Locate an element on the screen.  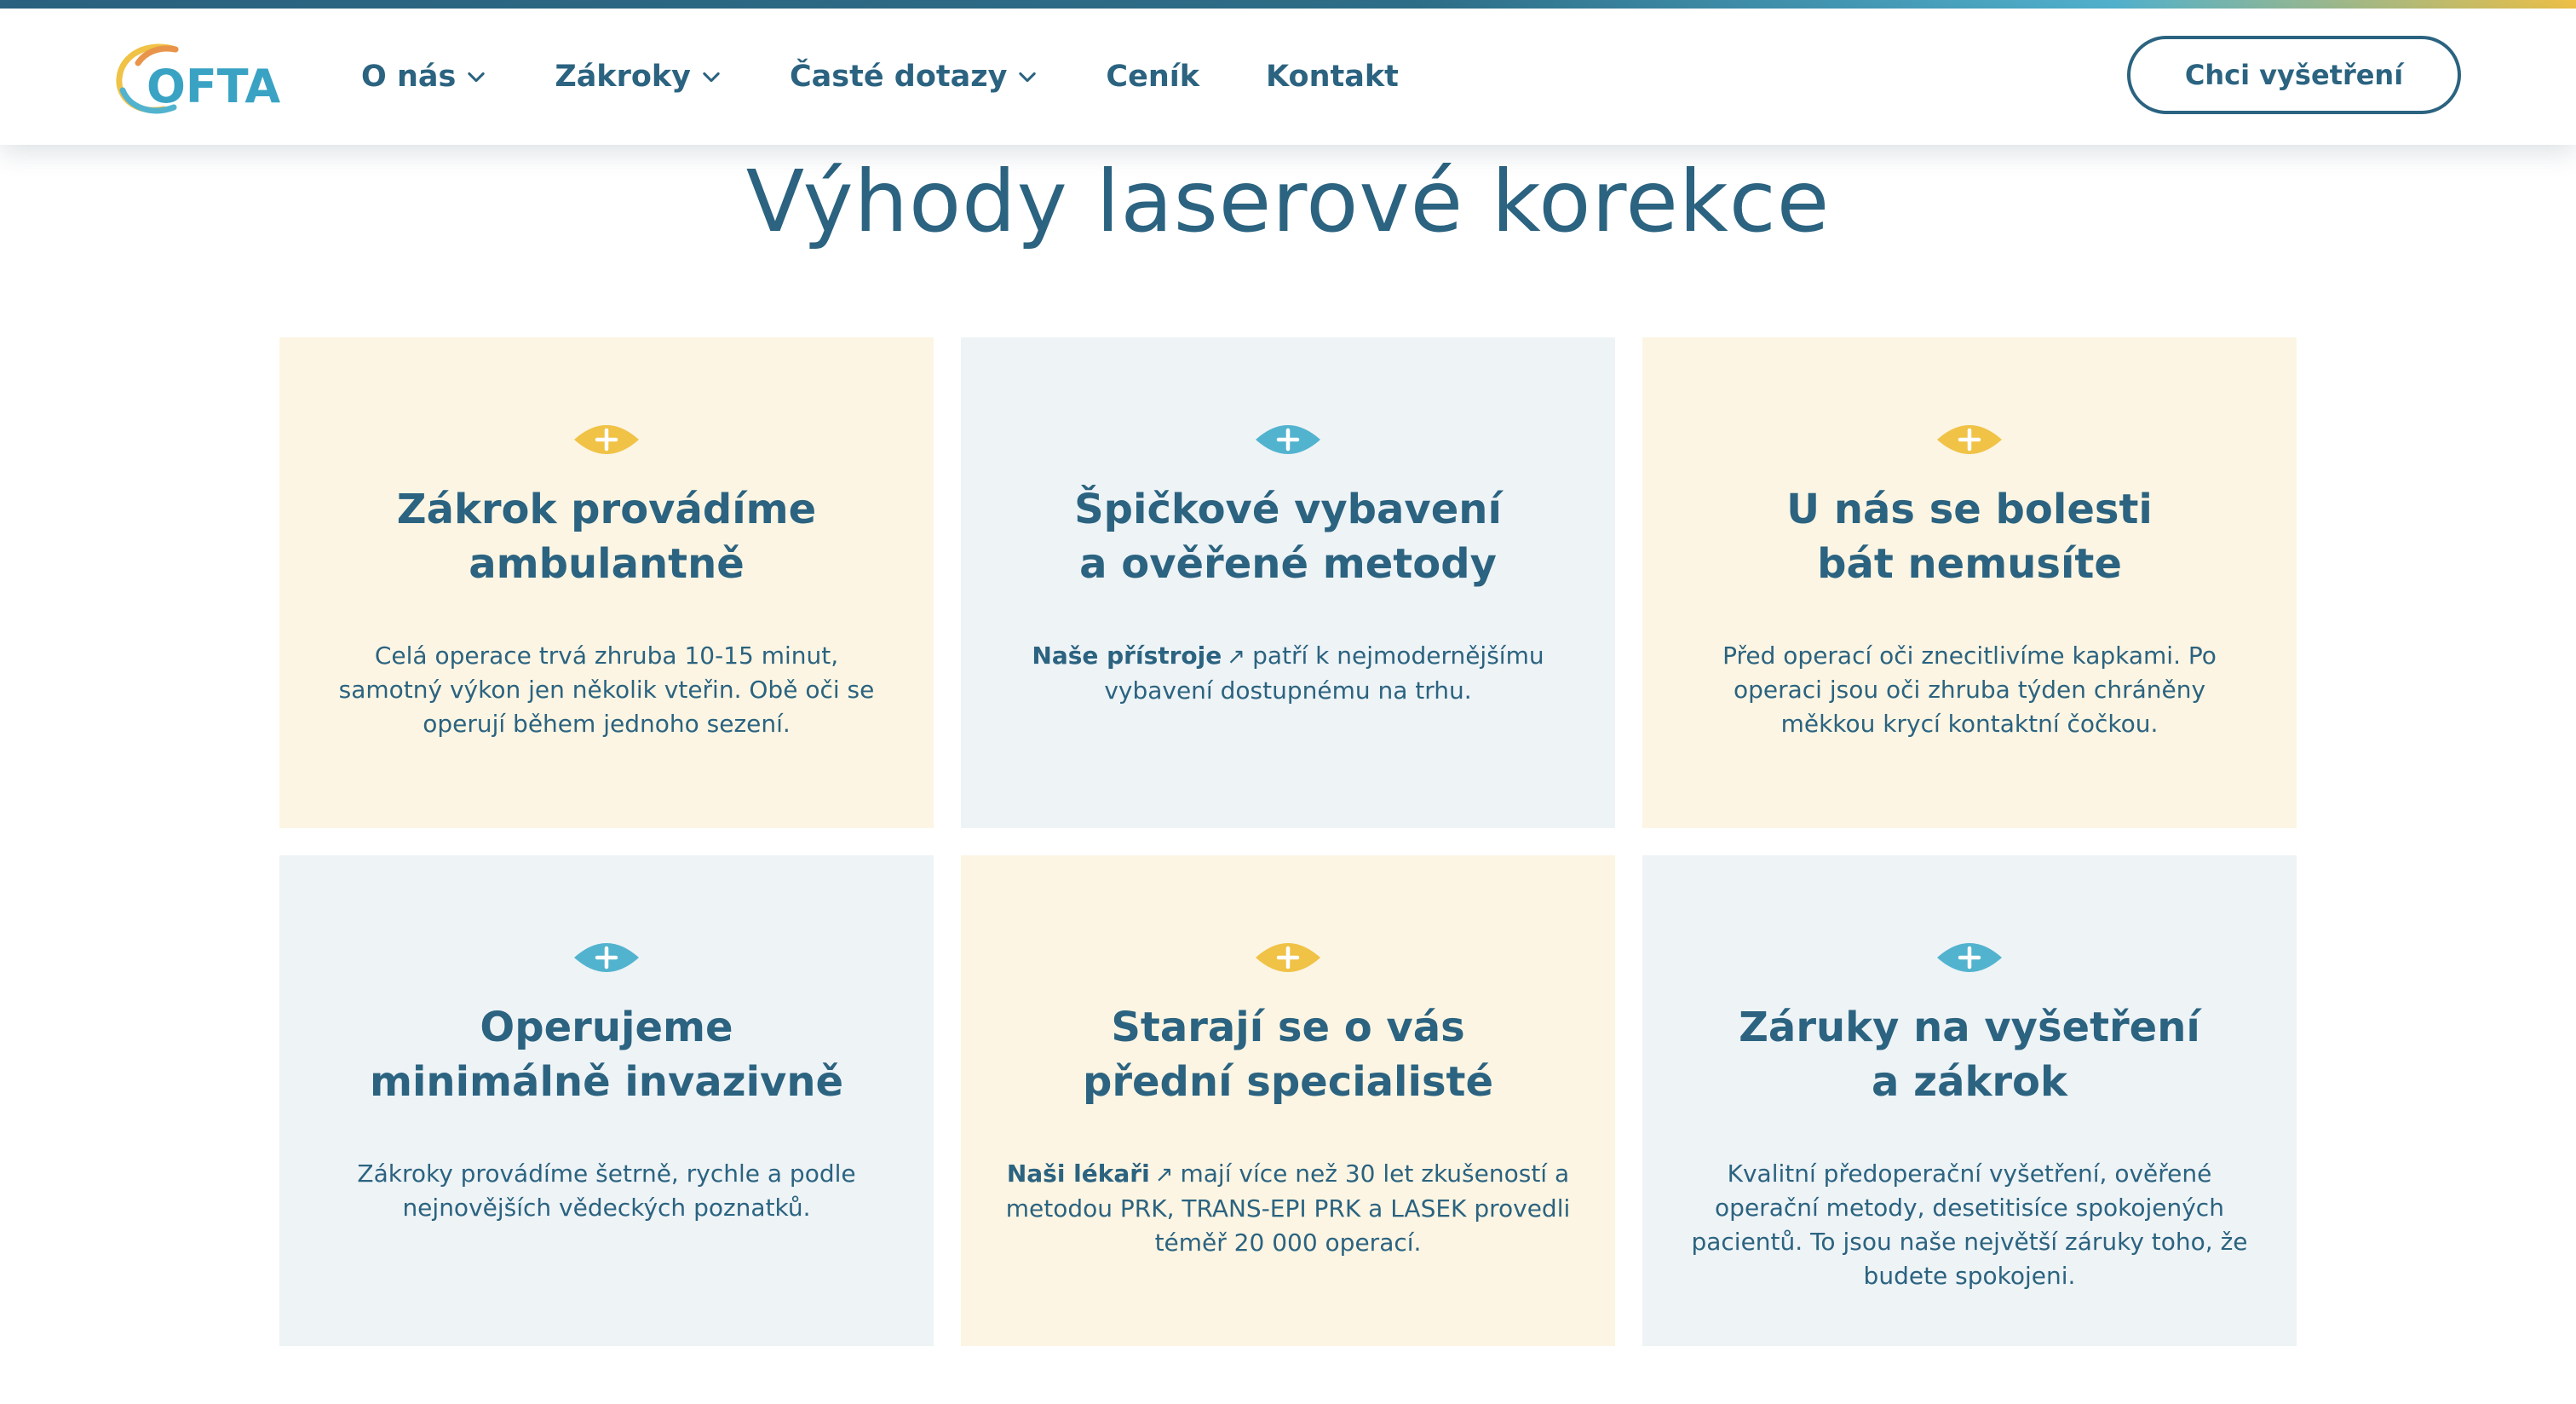
top-accent-stripe is located at coordinates (1288, 4).